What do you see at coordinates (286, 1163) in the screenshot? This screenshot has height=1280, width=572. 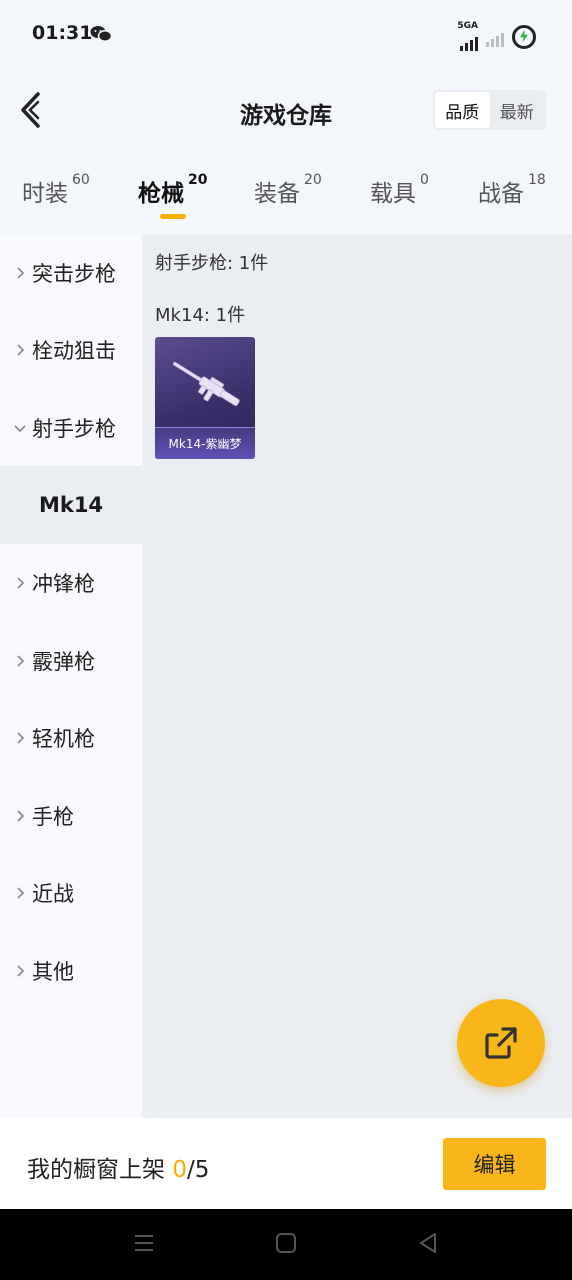 I see `showcase-bar: 我的橱窗上架 0/5 编辑` at bounding box center [286, 1163].